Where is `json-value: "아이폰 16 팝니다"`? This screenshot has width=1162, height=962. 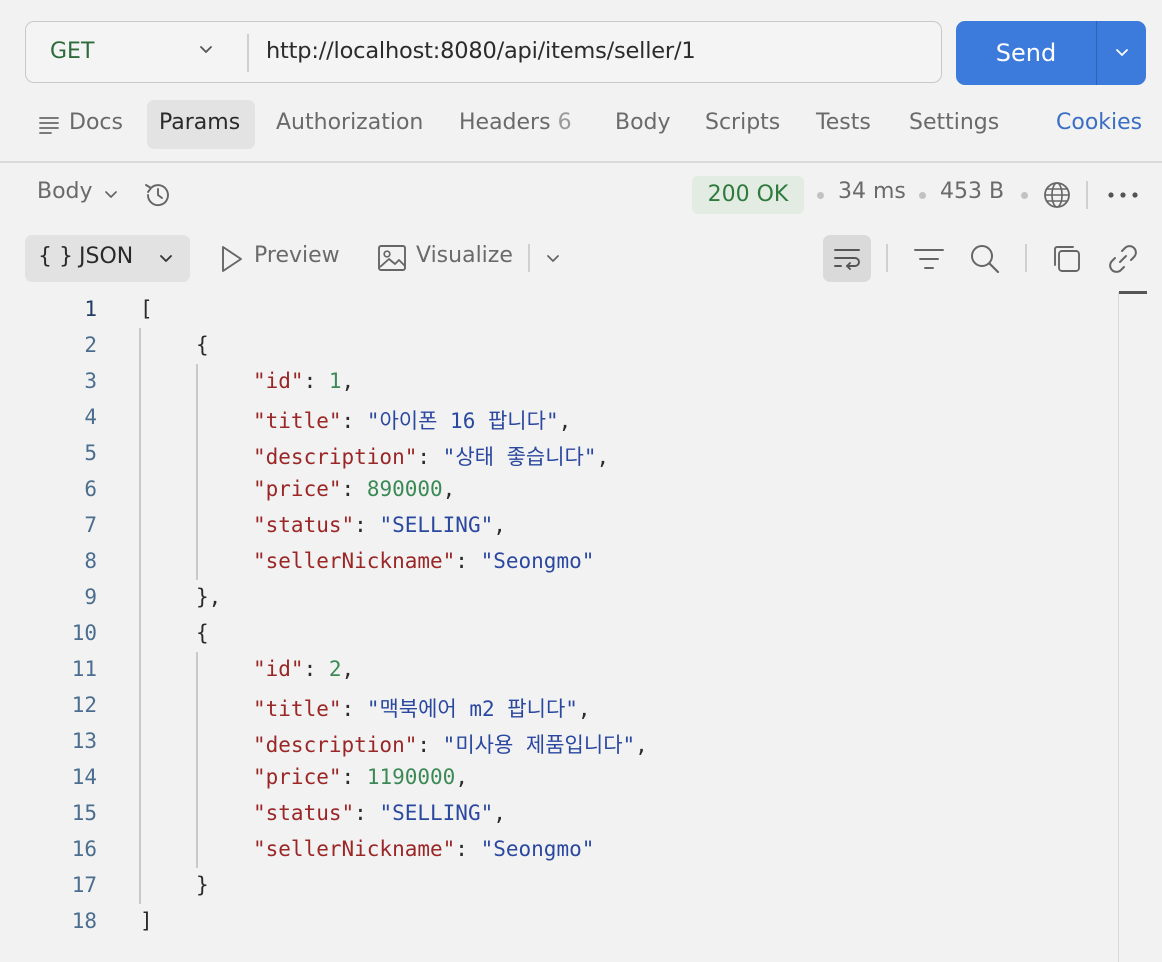
json-value: "아이폰 16 팝니다" is located at coordinates (462, 421).